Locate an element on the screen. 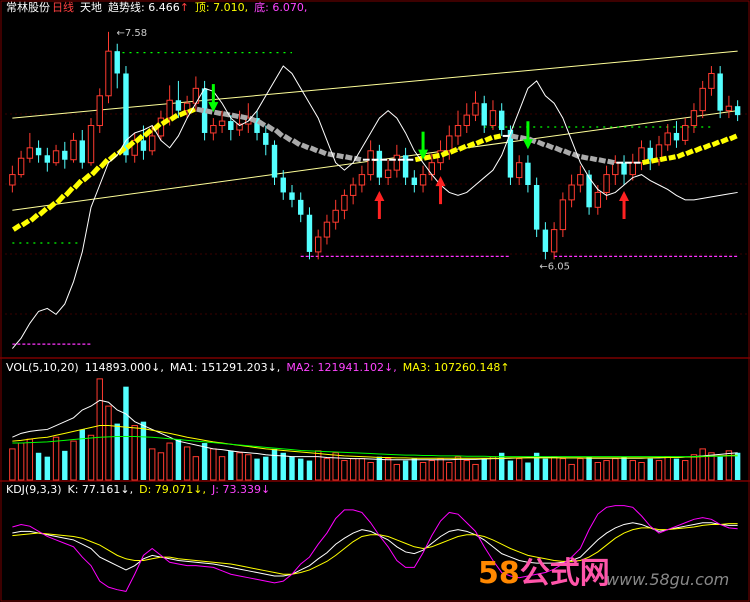  vol-ma3: MA3: 107260.148↑ is located at coordinates (456, 367).